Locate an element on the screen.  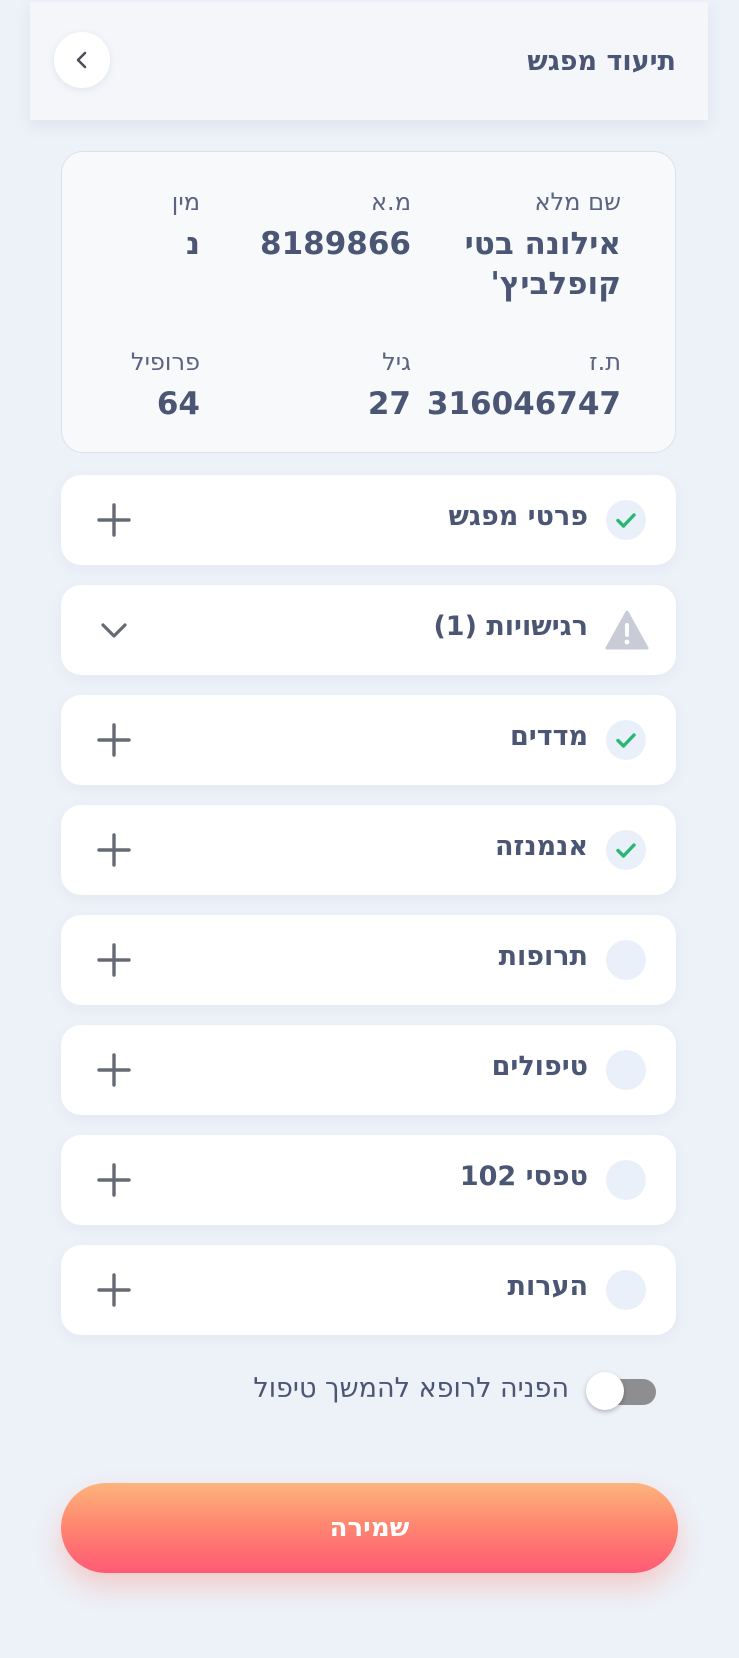
section-label: תרופות is located at coordinates (543, 956).